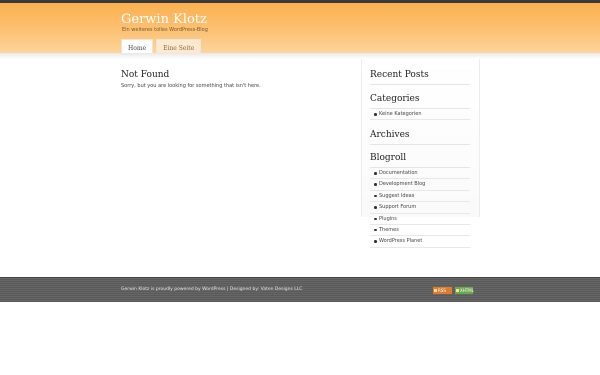 This screenshot has width=600, height=375. I want to click on site-title: Gerwin Klotz, so click(164, 19).